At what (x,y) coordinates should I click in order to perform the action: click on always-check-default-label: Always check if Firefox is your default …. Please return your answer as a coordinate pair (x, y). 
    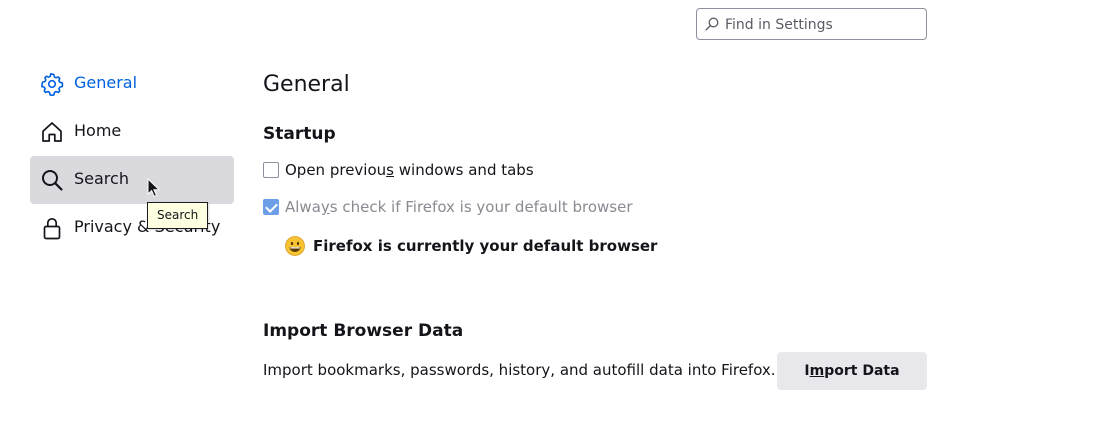
    Looking at the image, I should click on (459, 207).